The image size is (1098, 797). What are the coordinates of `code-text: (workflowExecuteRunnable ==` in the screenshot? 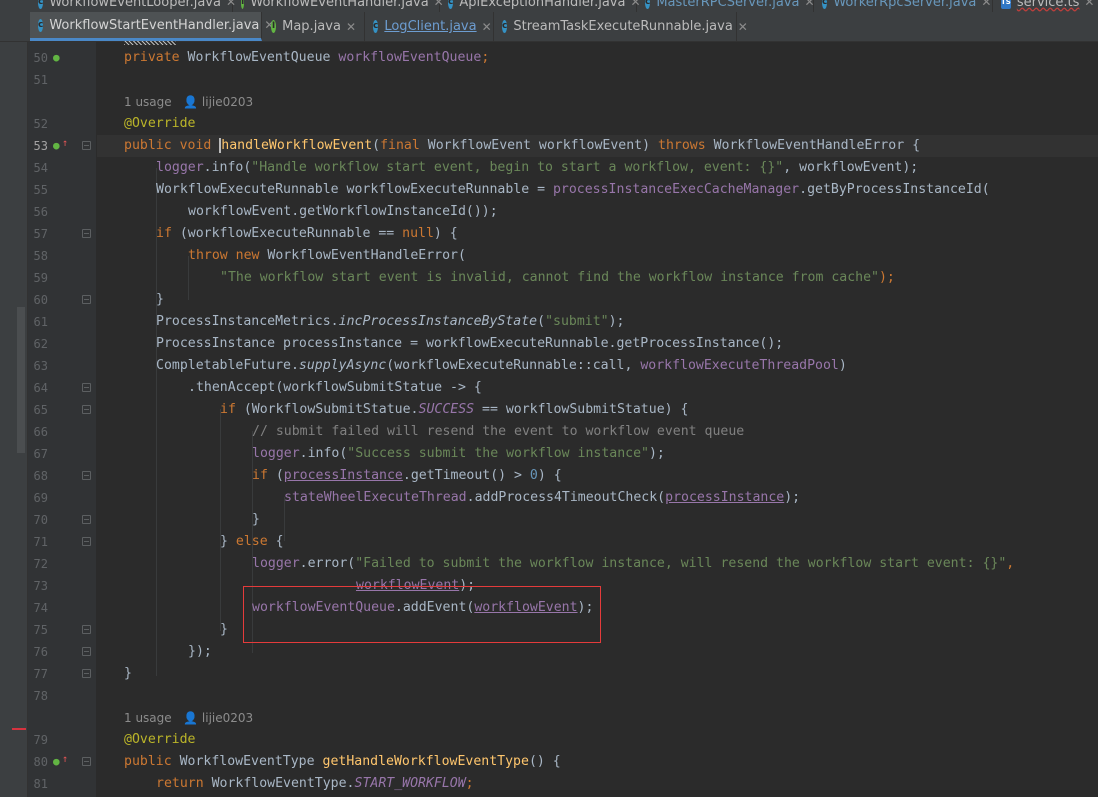 It's located at (291, 233).